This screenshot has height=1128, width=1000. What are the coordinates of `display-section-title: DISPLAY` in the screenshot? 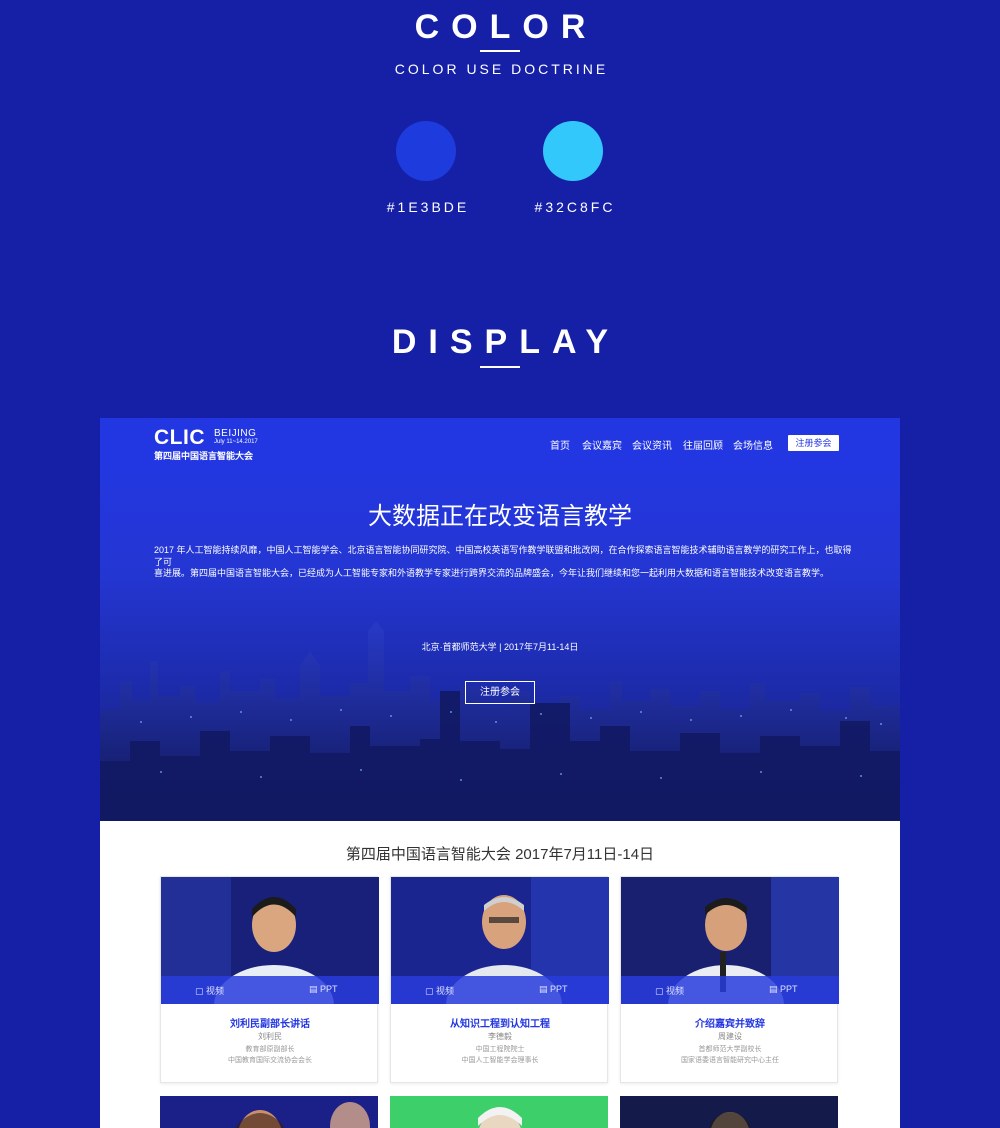 It's located at (506, 342).